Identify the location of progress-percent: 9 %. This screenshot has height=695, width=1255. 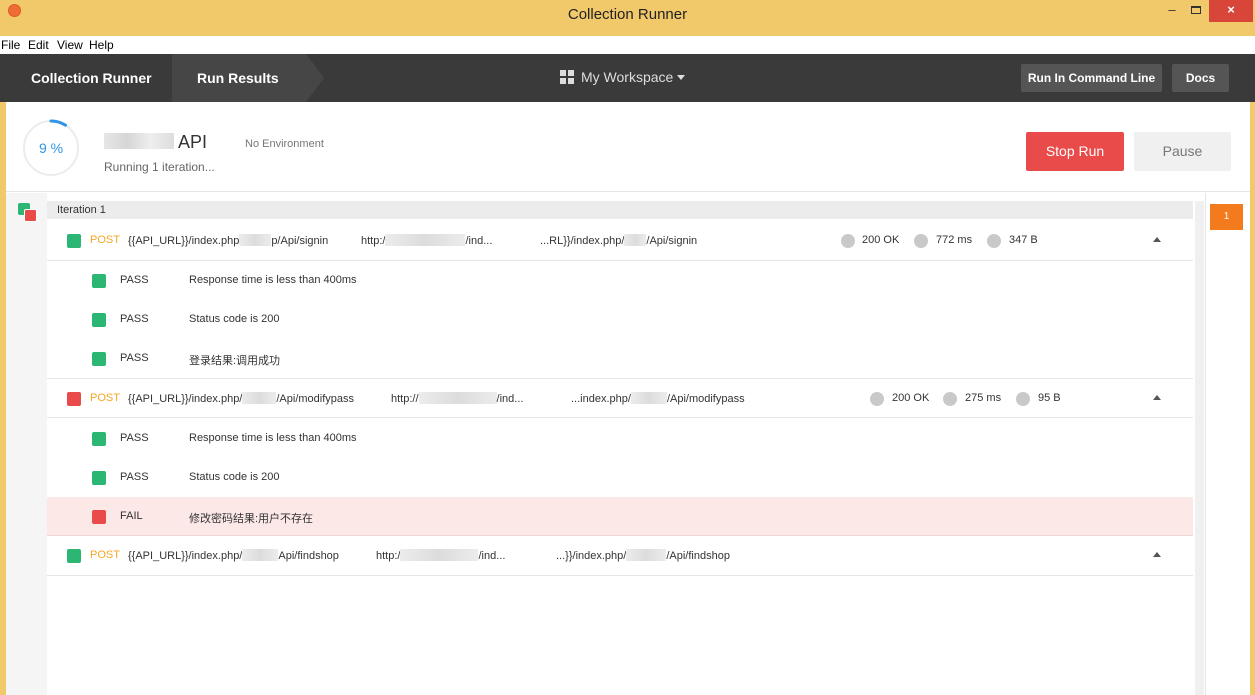
(51, 148).